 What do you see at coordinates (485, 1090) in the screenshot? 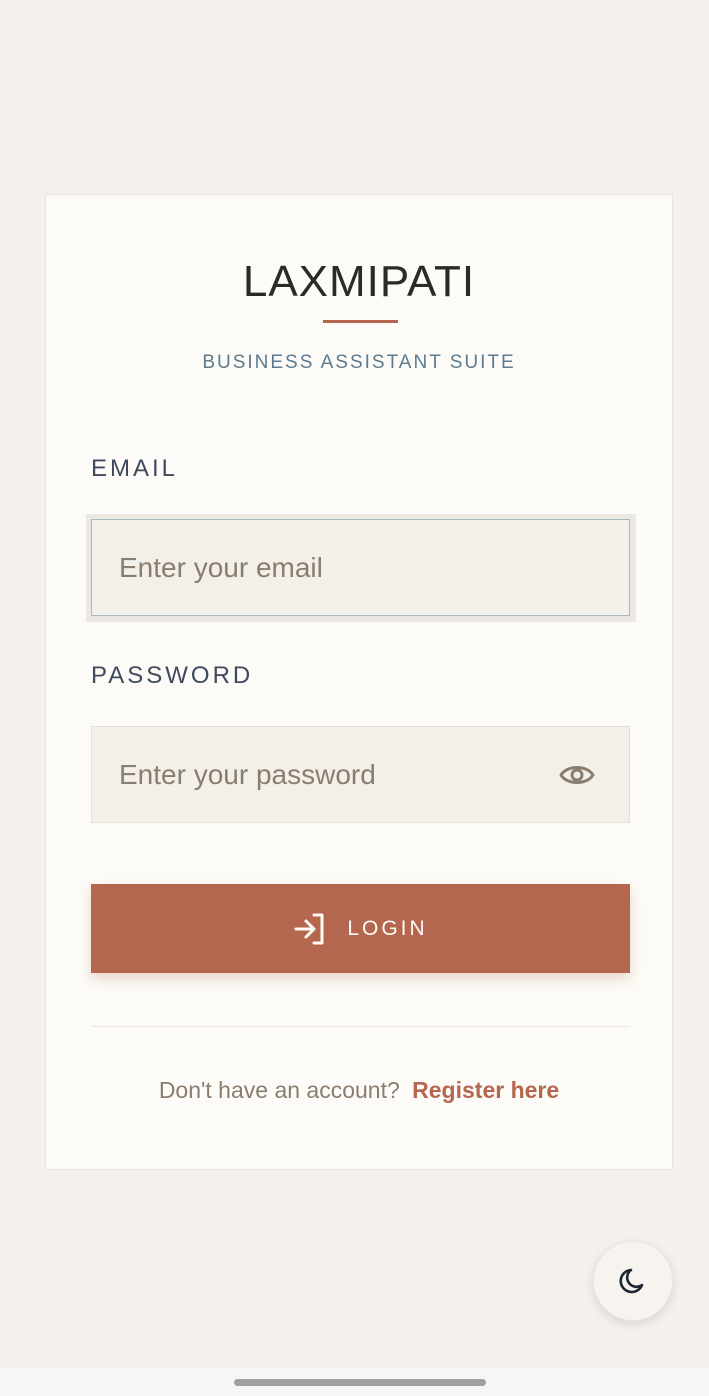
I see `register-link: Register here` at bounding box center [485, 1090].